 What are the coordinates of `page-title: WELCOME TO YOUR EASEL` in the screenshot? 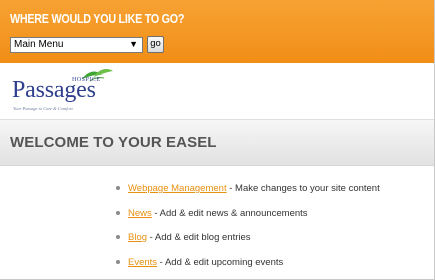 It's located at (113, 142).